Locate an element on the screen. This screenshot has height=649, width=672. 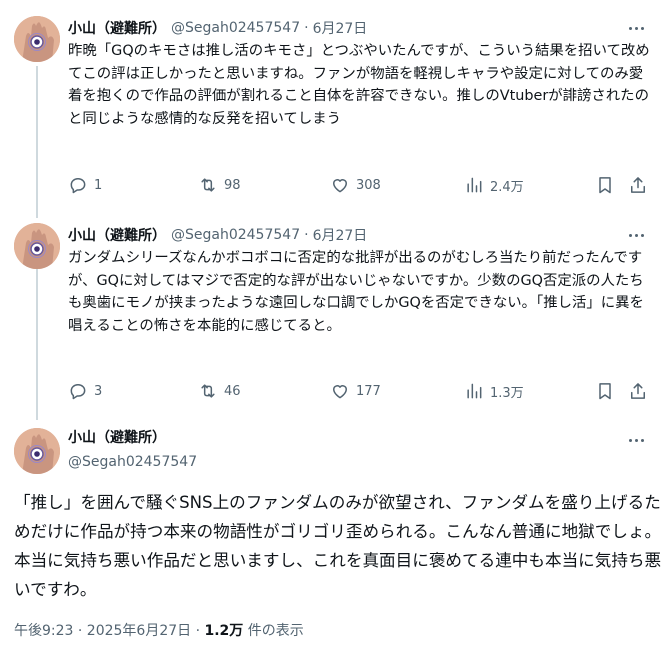
view-label: 件の表示 is located at coordinates (273, 631).